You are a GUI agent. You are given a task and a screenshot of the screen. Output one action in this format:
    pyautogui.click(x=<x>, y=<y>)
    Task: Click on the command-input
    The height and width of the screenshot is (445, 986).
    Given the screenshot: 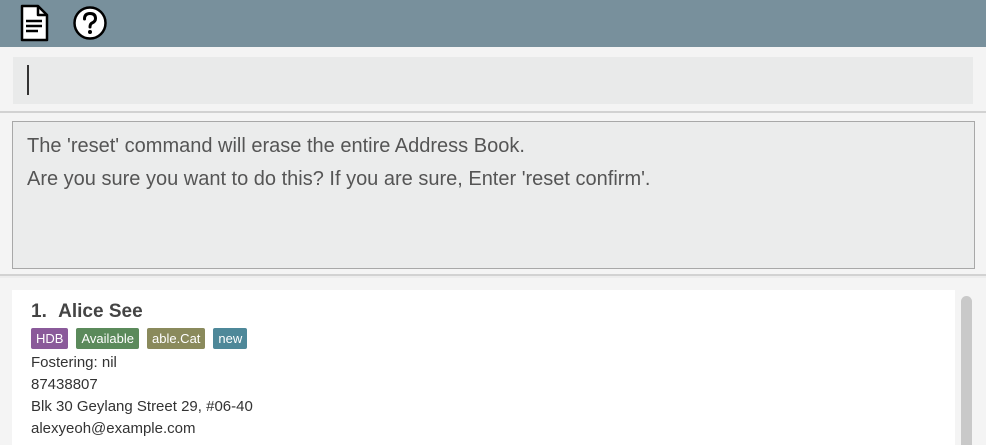 What is the action you would take?
    pyautogui.click(x=493, y=80)
    